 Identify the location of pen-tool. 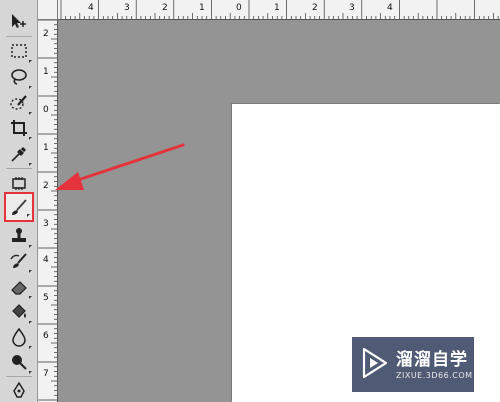
(19, 389).